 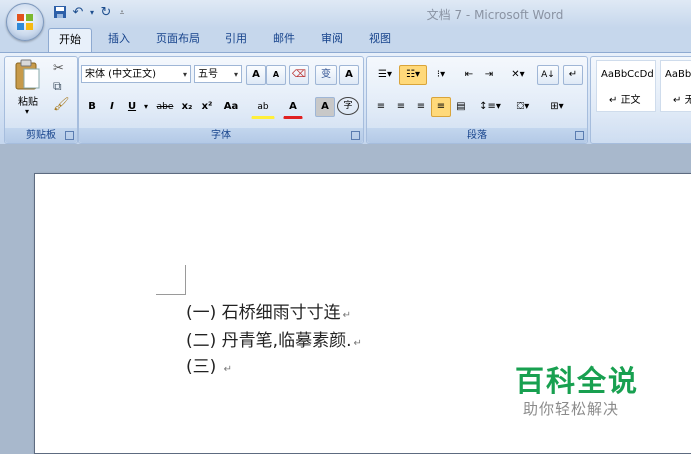 What do you see at coordinates (187, 107) in the screenshot?
I see `subscript-button: x₂` at bounding box center [187, 107].